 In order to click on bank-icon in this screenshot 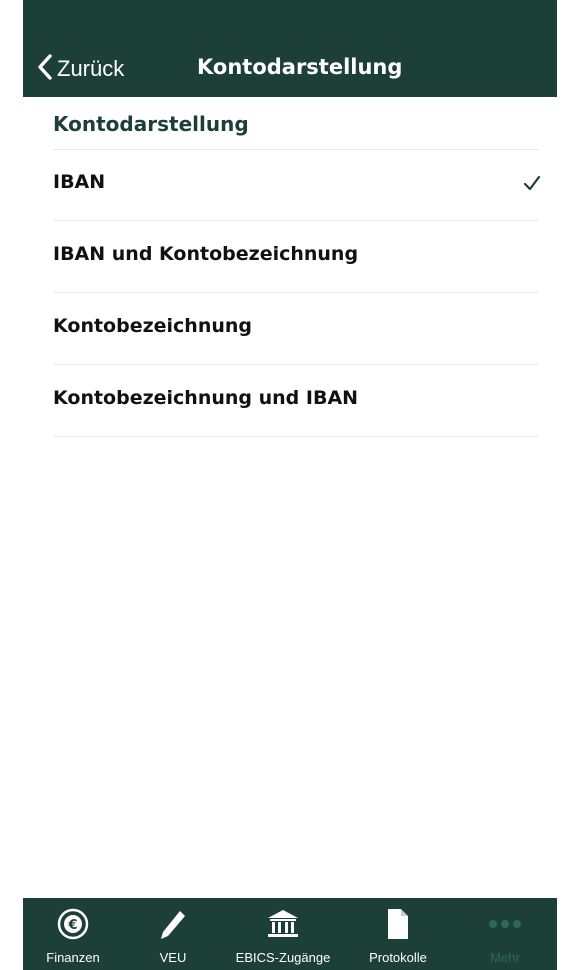, I will do `click(283, 923)`.